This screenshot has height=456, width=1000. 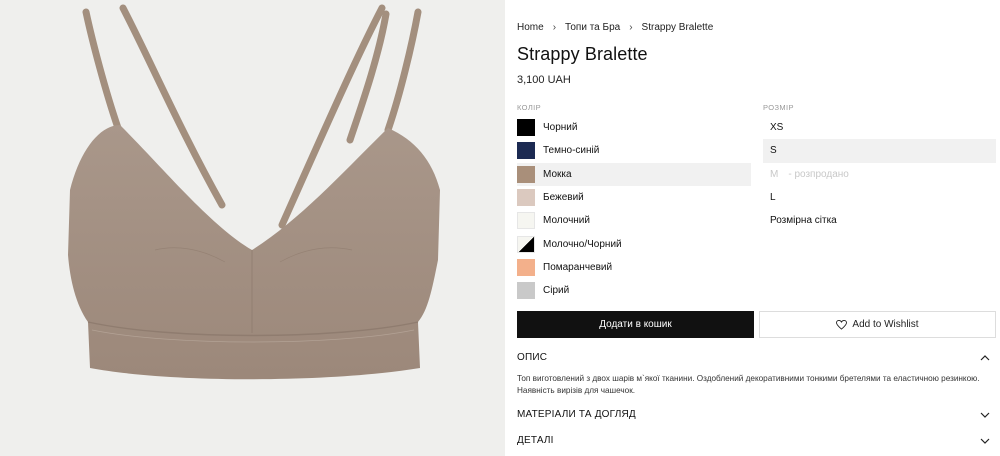 What do you see at coordinates (756, 357) in the screenshot?
I see `accordion-description: ОПИС` at bounding box center [756, 357].